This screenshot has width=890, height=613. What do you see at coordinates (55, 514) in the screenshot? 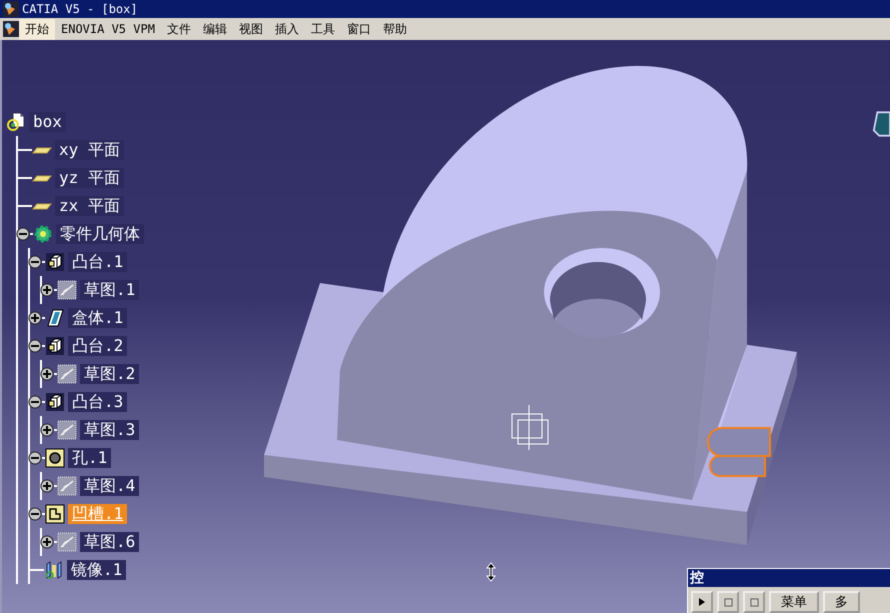
I see `pocket-icon` at bounding box center [55, 514].